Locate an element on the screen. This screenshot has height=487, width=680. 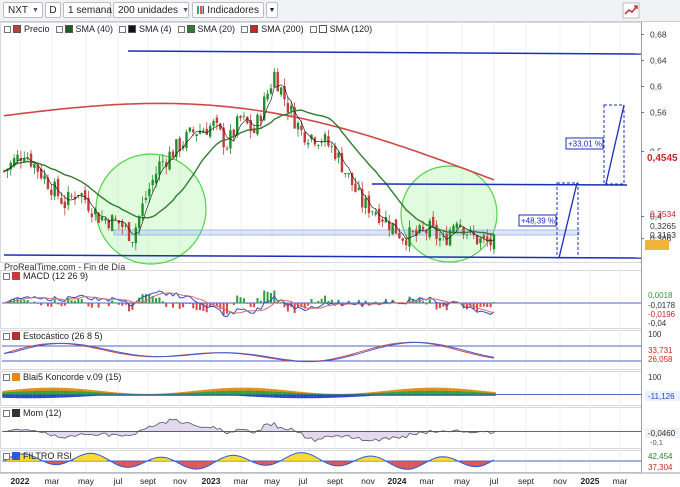
mom-value-label: -0,1 is located at coordinates (656, 442).